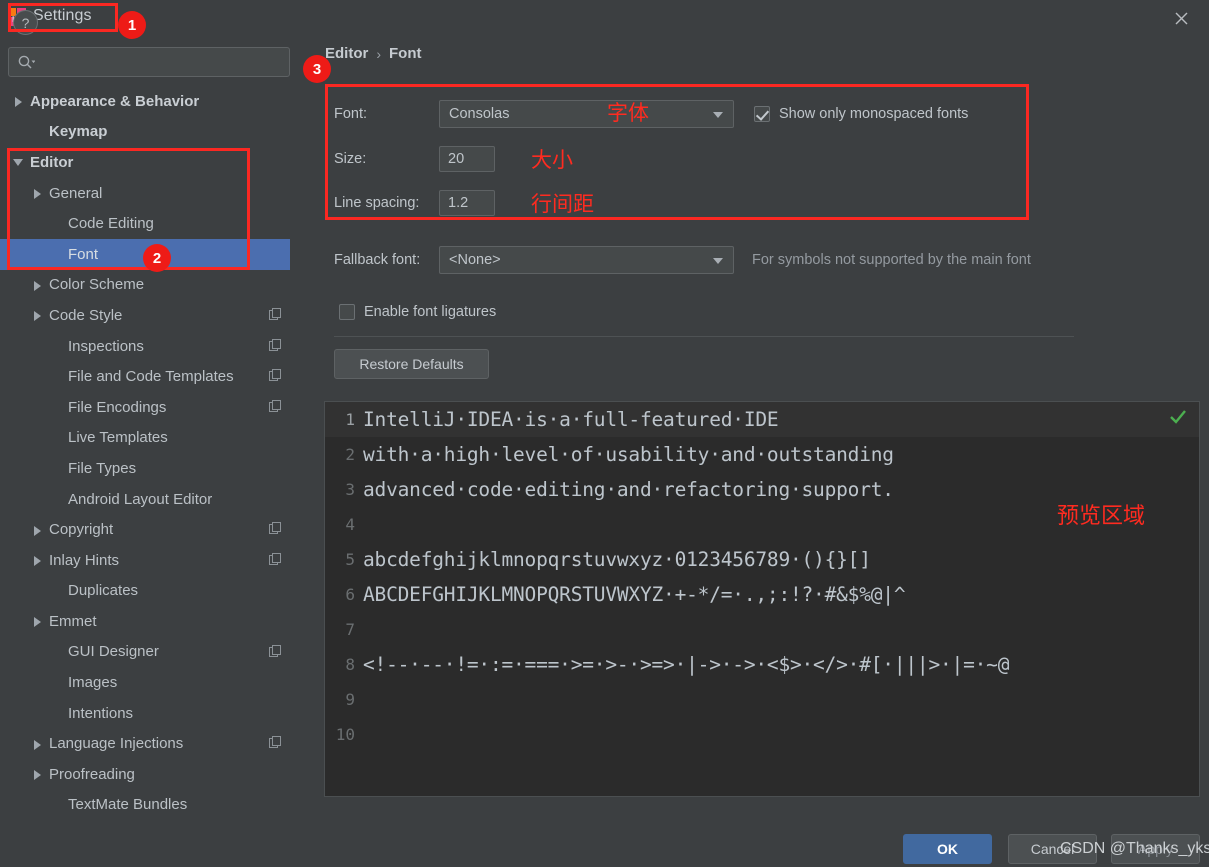 Image resolution: width=1209 pixels, height=867 pixels. I want to click on search-box, so click(149, 62).